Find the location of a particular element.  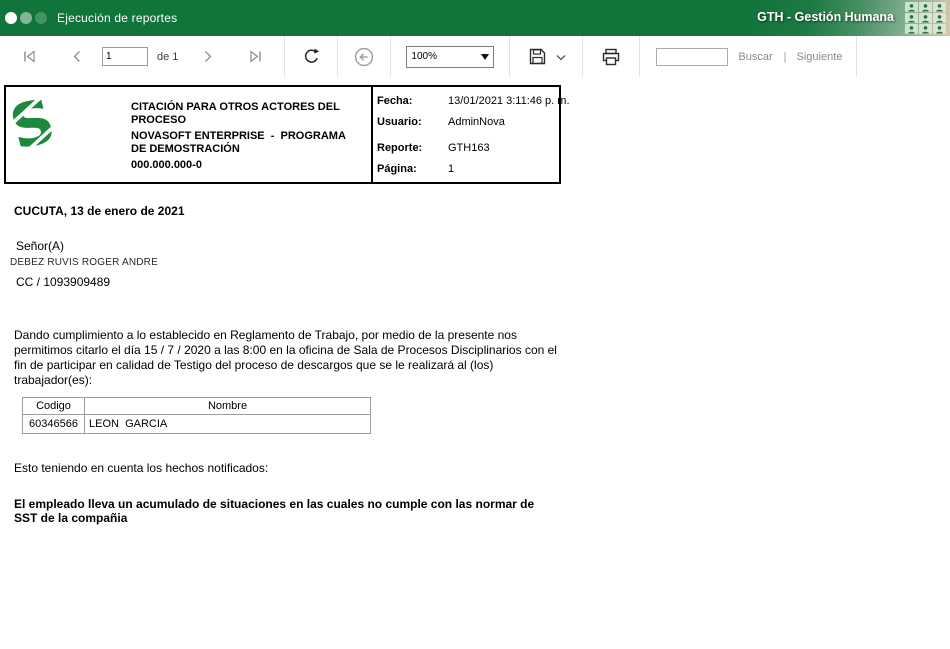

table-header-row: Codigo Nombre is located at coordinates (196, 406).